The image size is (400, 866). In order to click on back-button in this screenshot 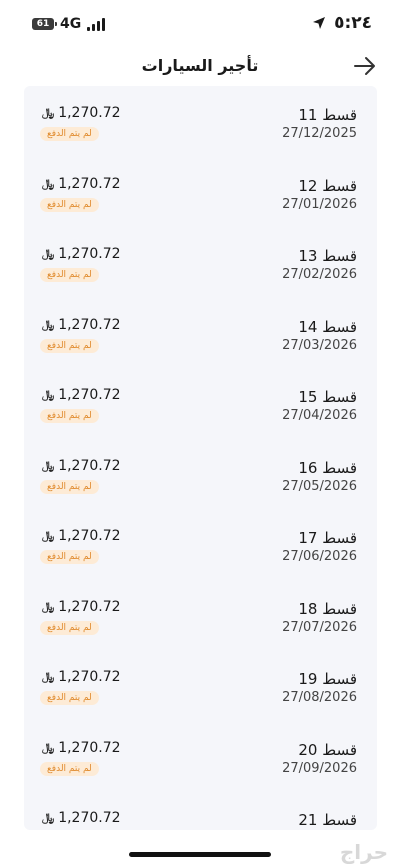, I will do `click(365, 66)`.